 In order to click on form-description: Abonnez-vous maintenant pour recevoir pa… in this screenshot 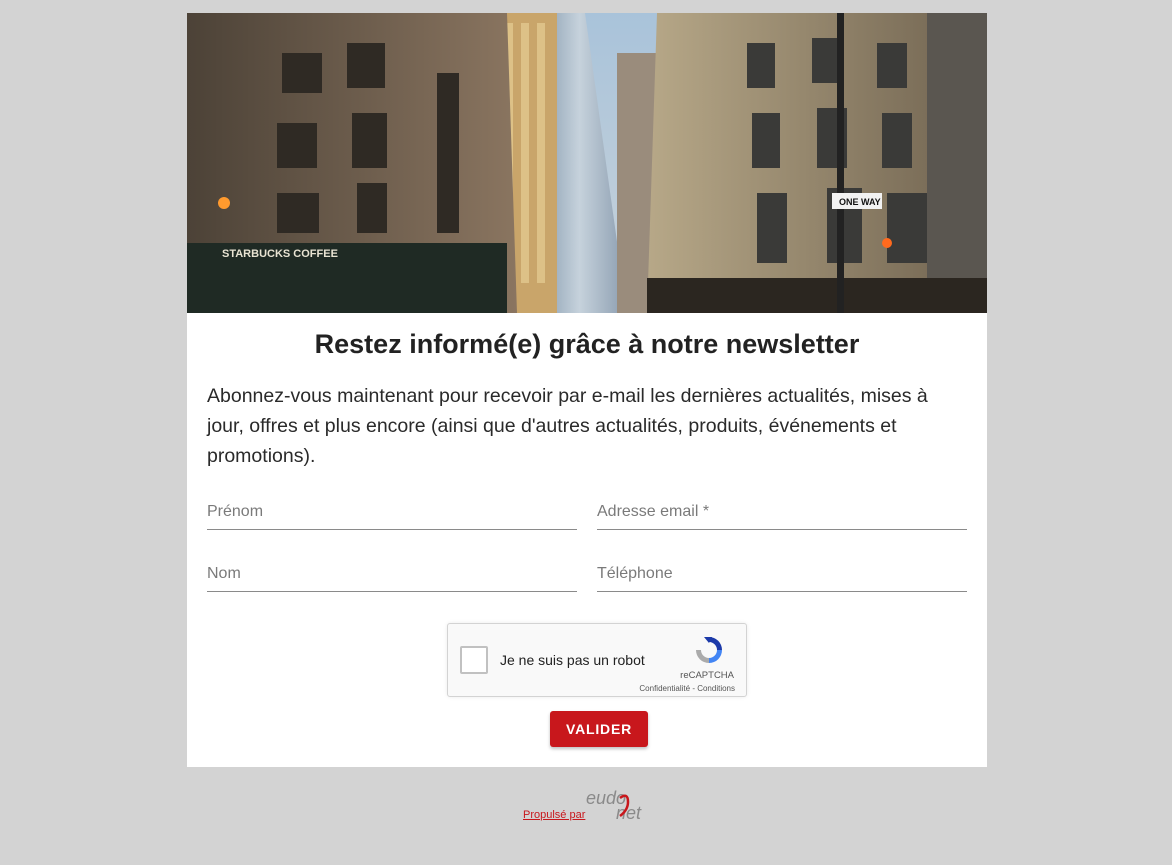, I will do `click(567, 426)`.